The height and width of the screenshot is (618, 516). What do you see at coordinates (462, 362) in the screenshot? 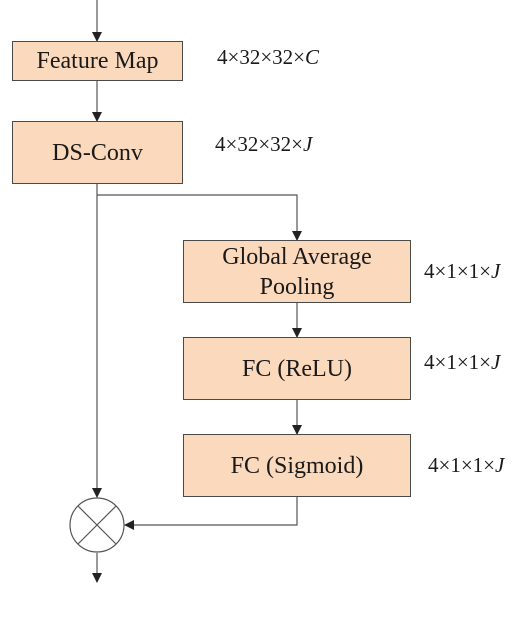
I see `fc-relu-dimension: 4×1×1×J` at bounding box center [462, 362].